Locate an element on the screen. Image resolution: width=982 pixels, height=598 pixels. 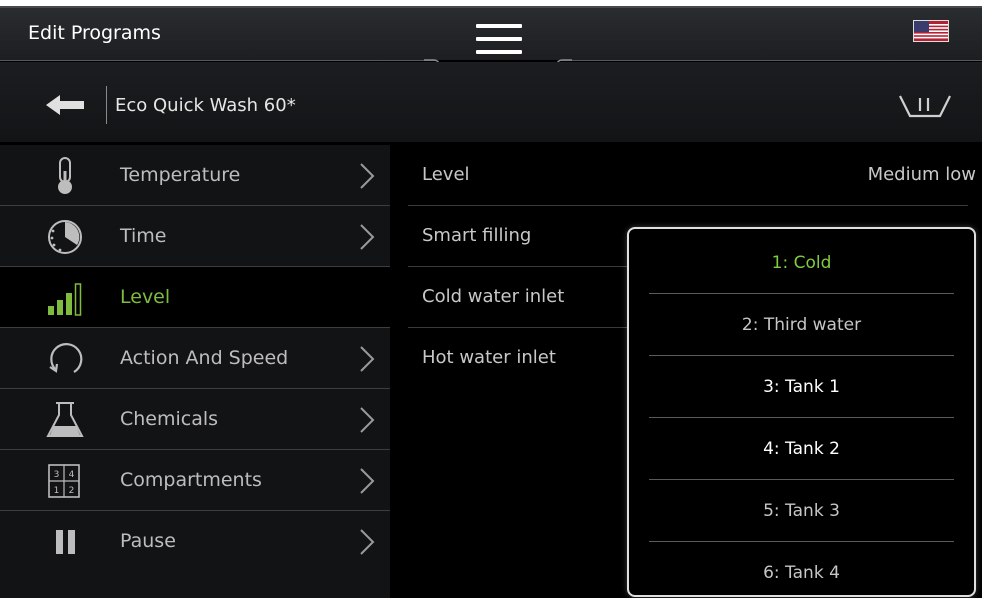
setting-row-level: Level Medium low is located at coordinates (692, 175).